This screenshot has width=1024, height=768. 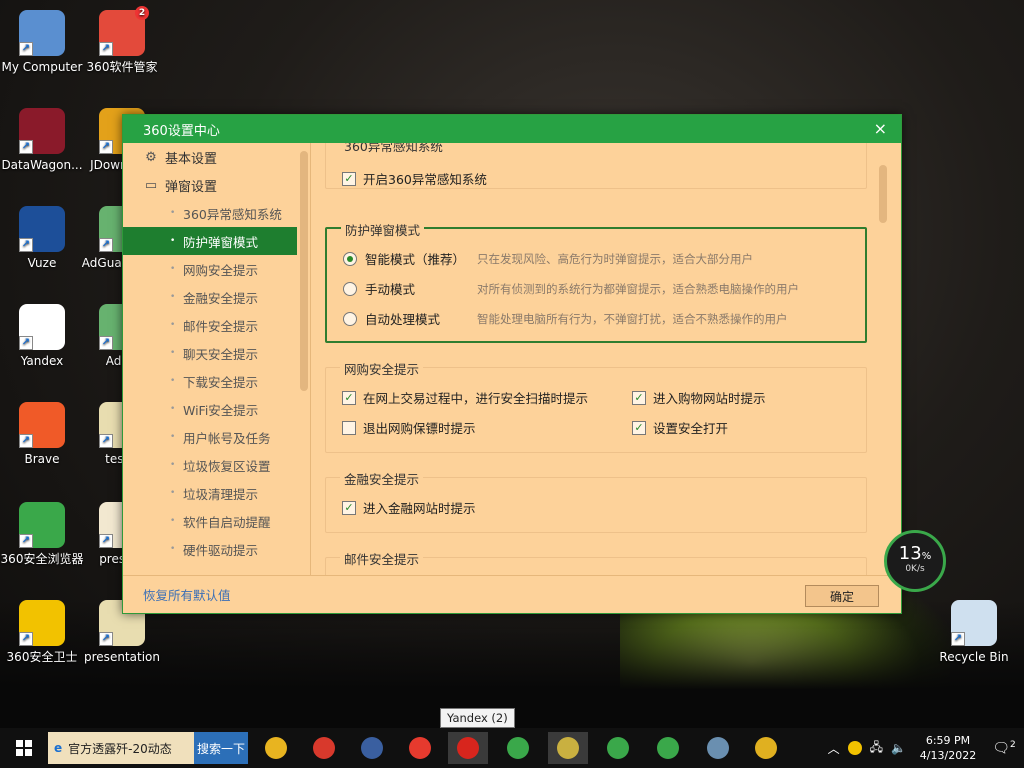 I want to click on chrome-icon, so click(x=324, y=748).